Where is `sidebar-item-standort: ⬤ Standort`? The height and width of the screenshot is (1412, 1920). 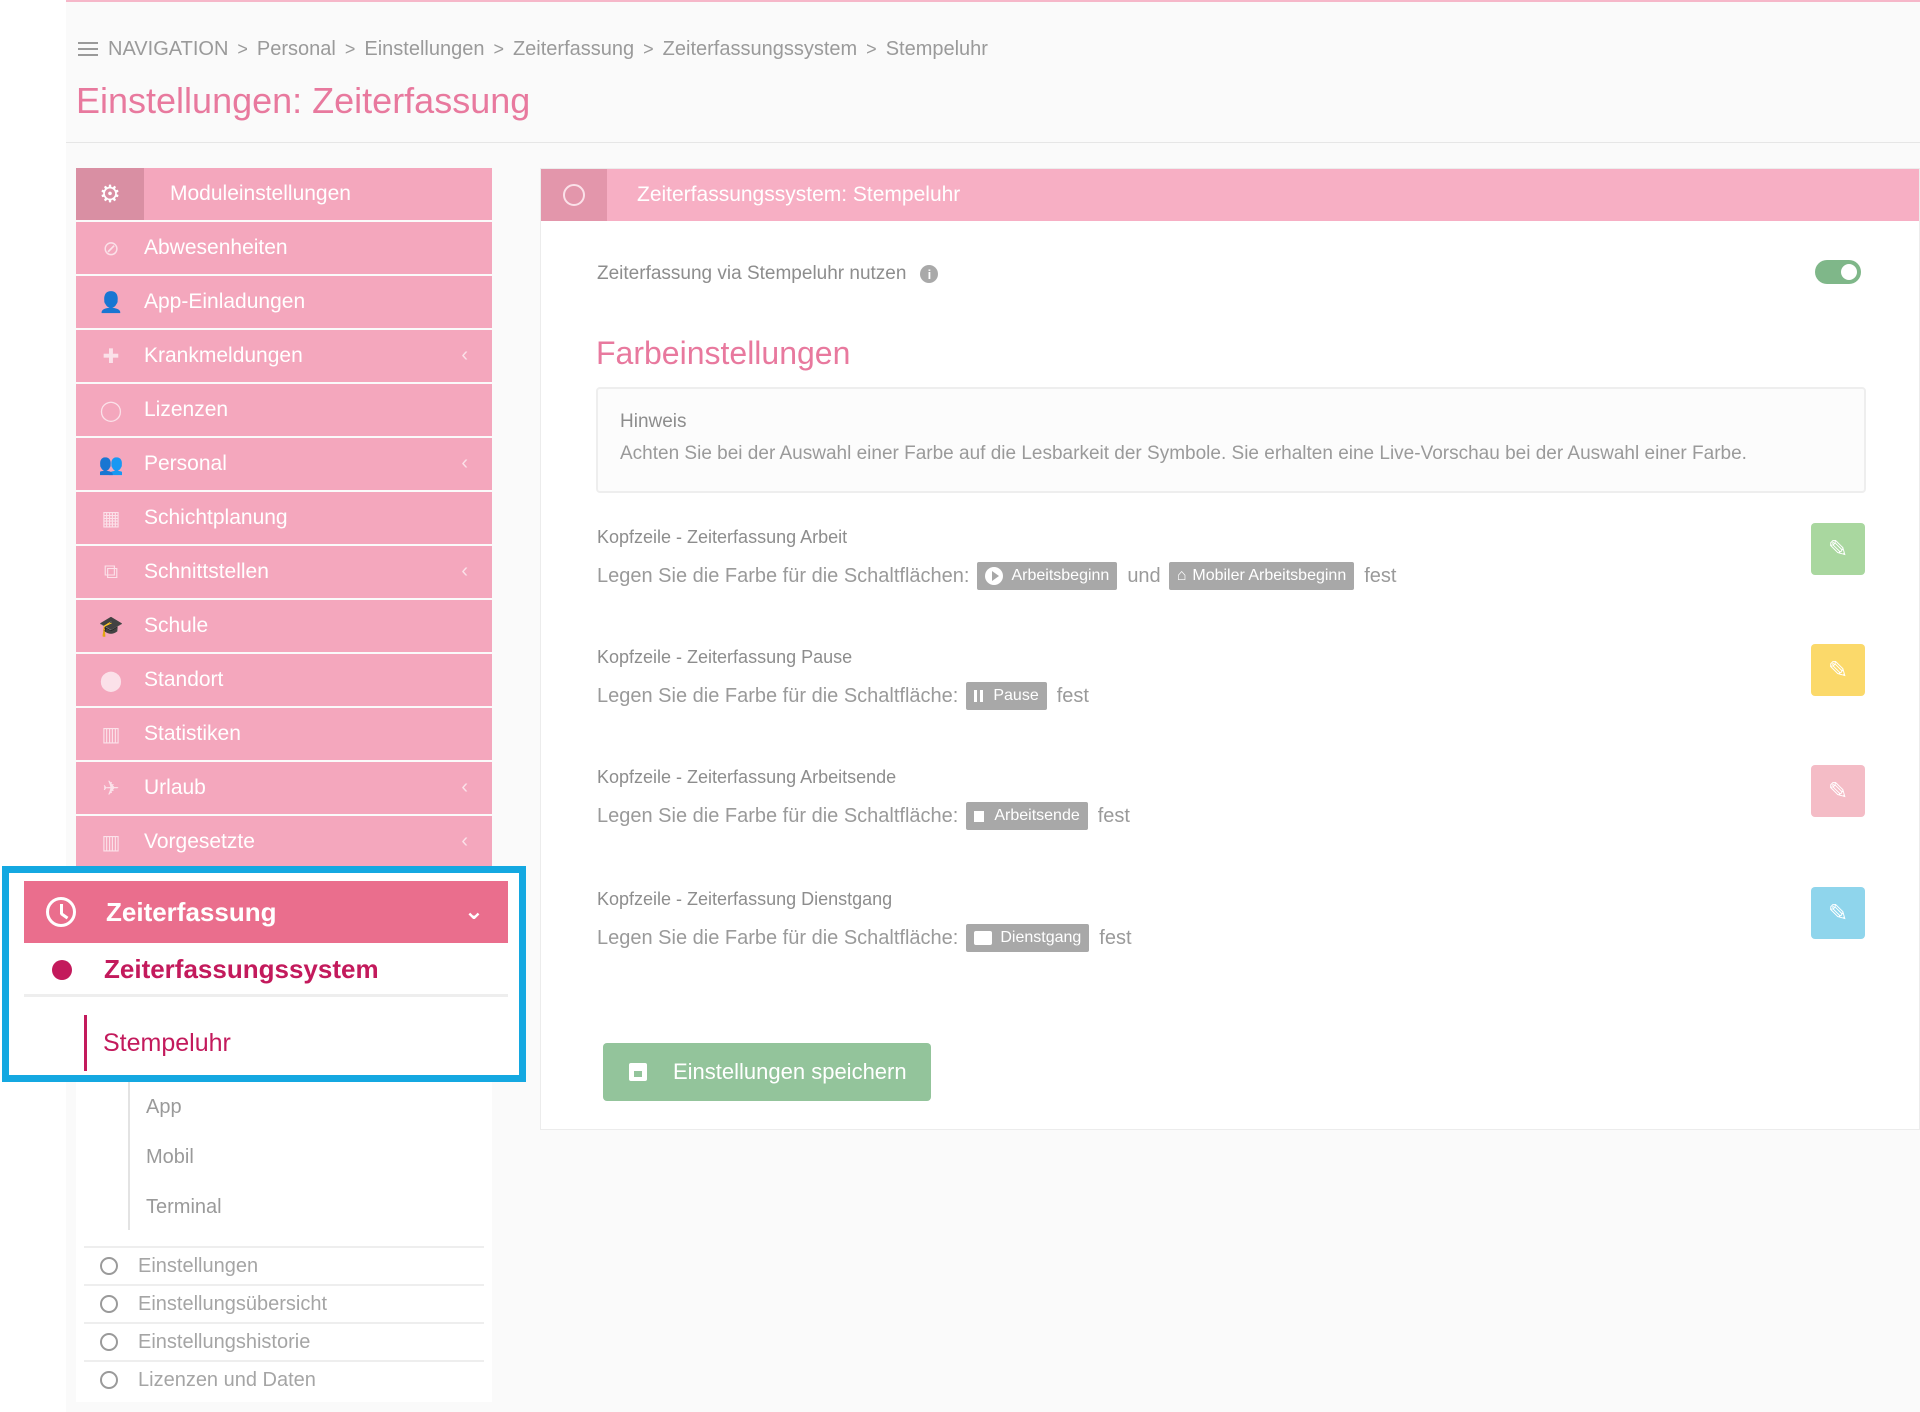
sidebar-item-standort: ⬤ Standort is located at coordinates (284, 680).